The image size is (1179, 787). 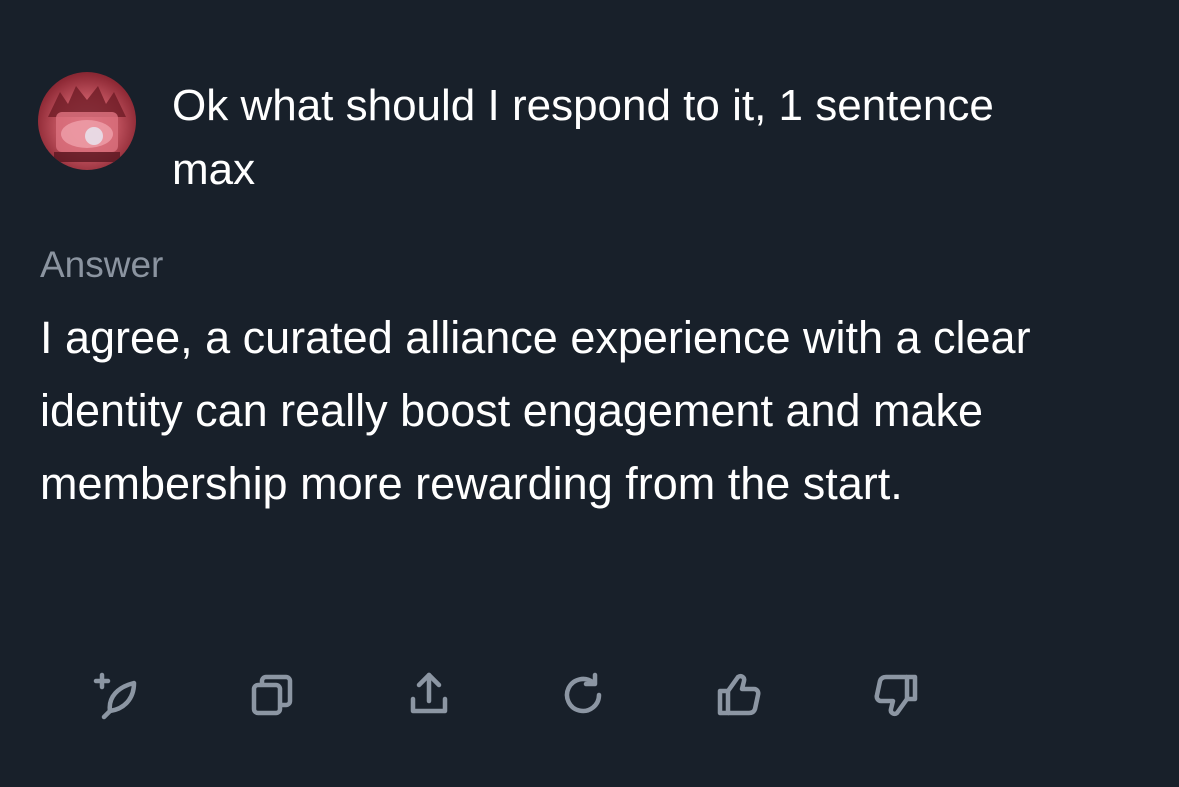 I want to click on avatar-image, so click(x=87, y=124).